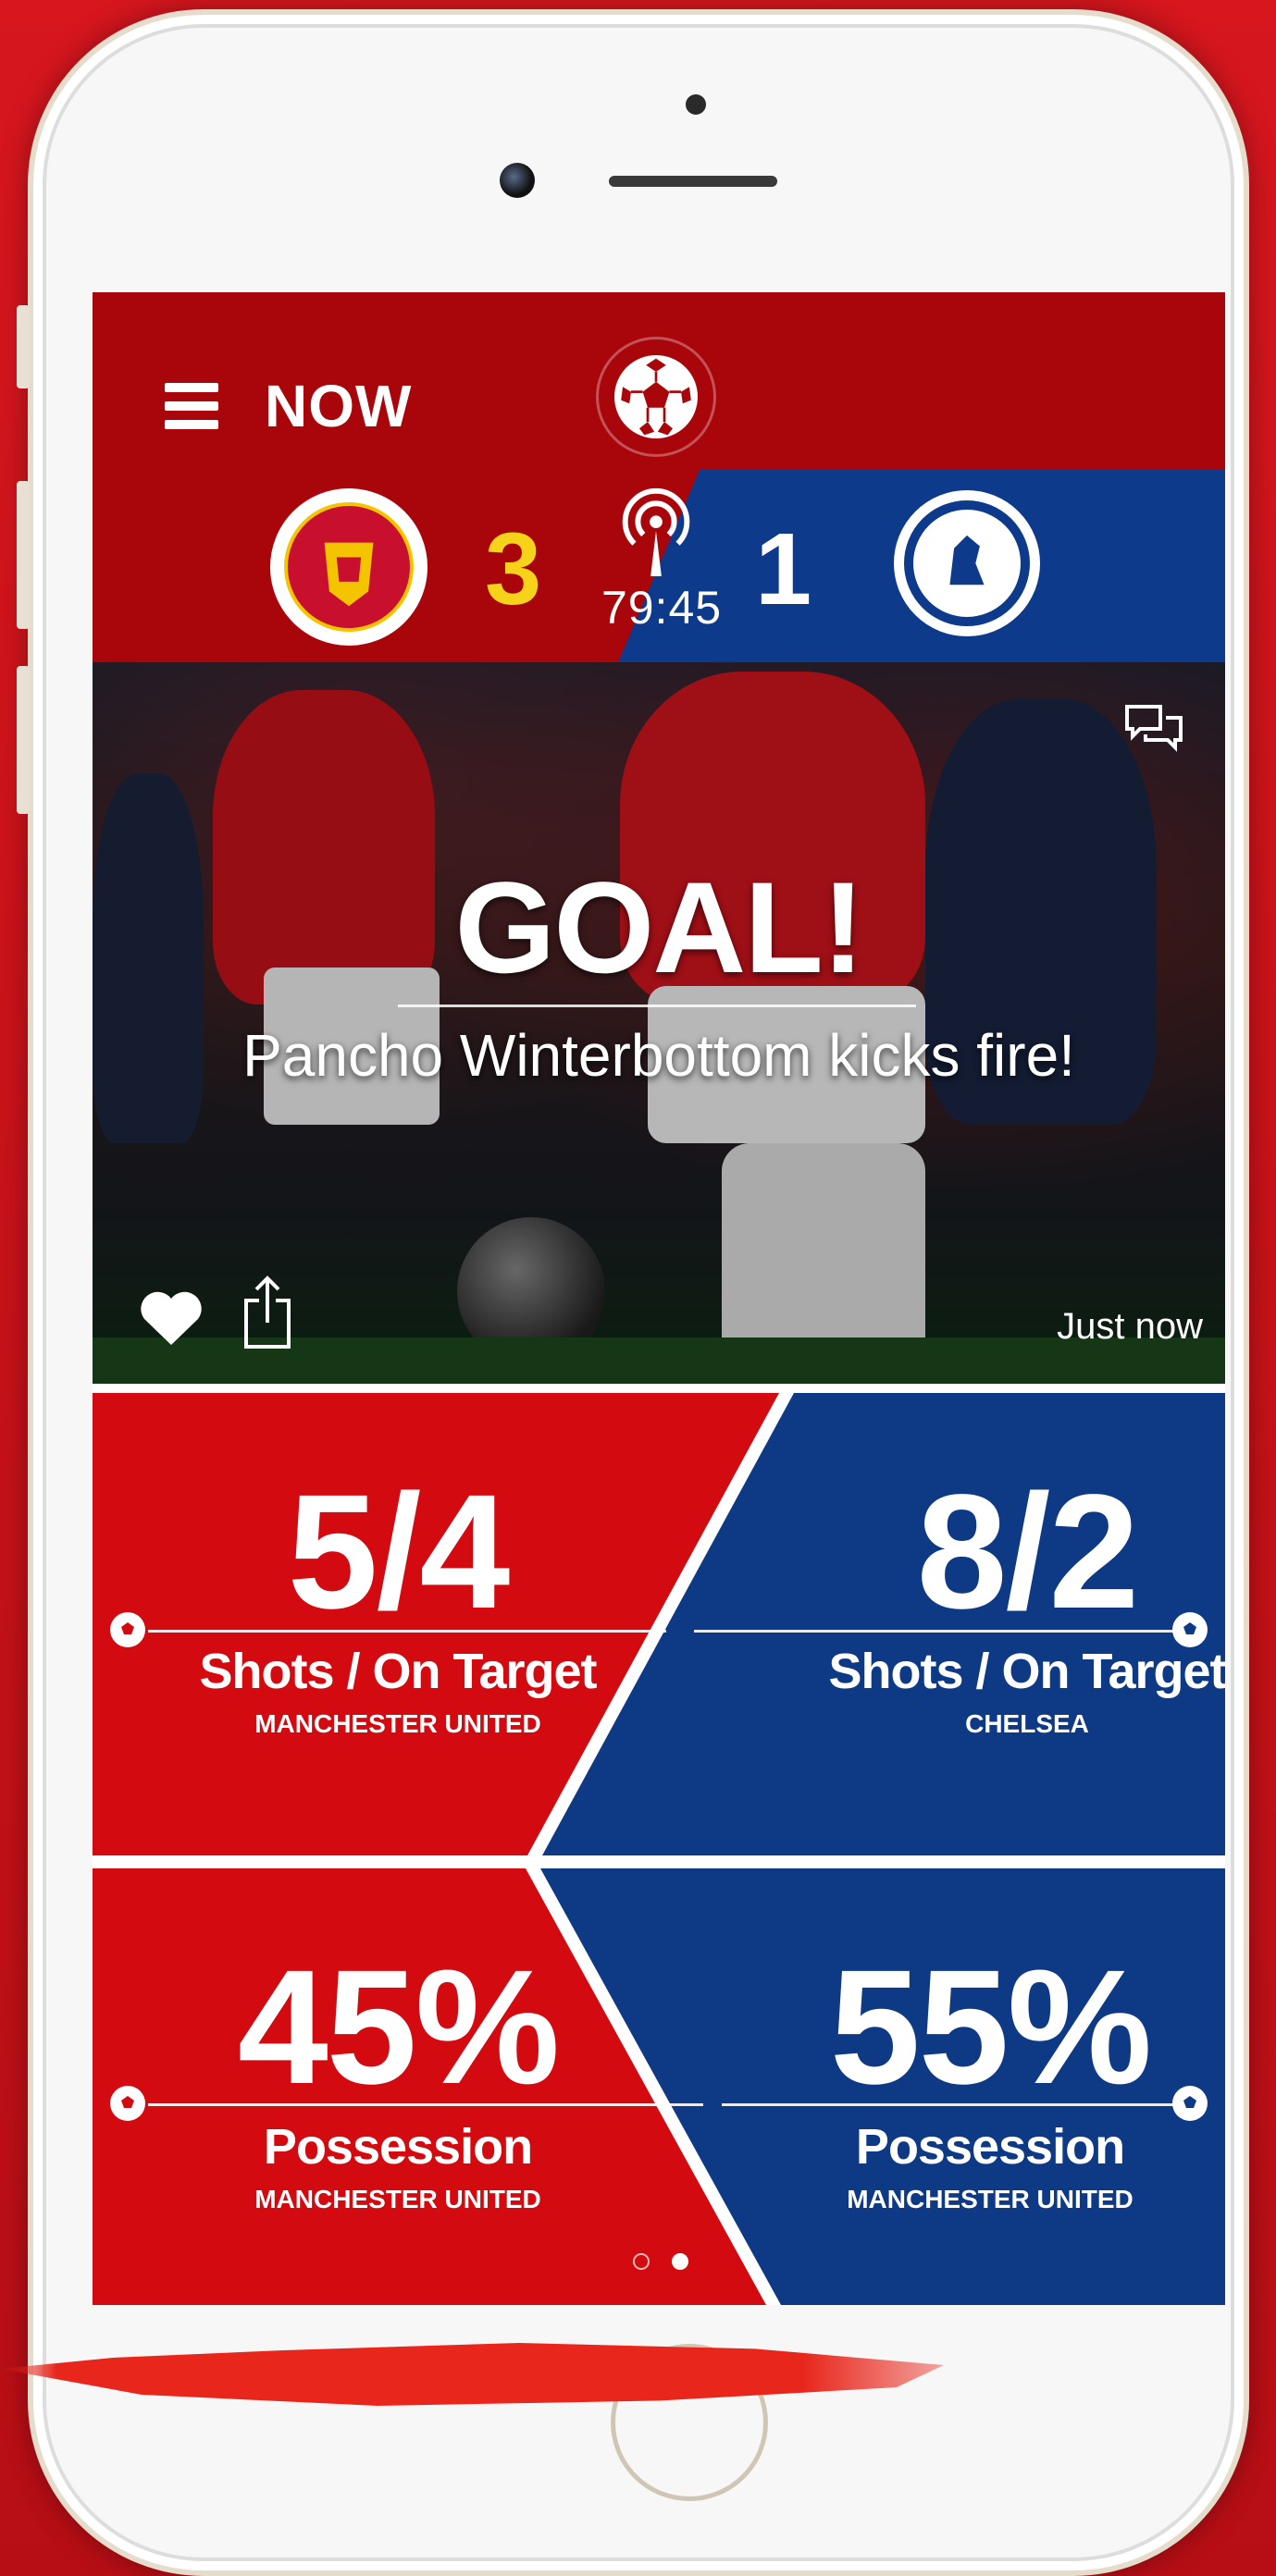 This screenshot has height=2576, width=1276. What do you see at coordinates (658, 1055) in the screenshot?
I see `event-subtitle: Pancho Winterbottom kicks fire!` at bounding box center [658, 1055].